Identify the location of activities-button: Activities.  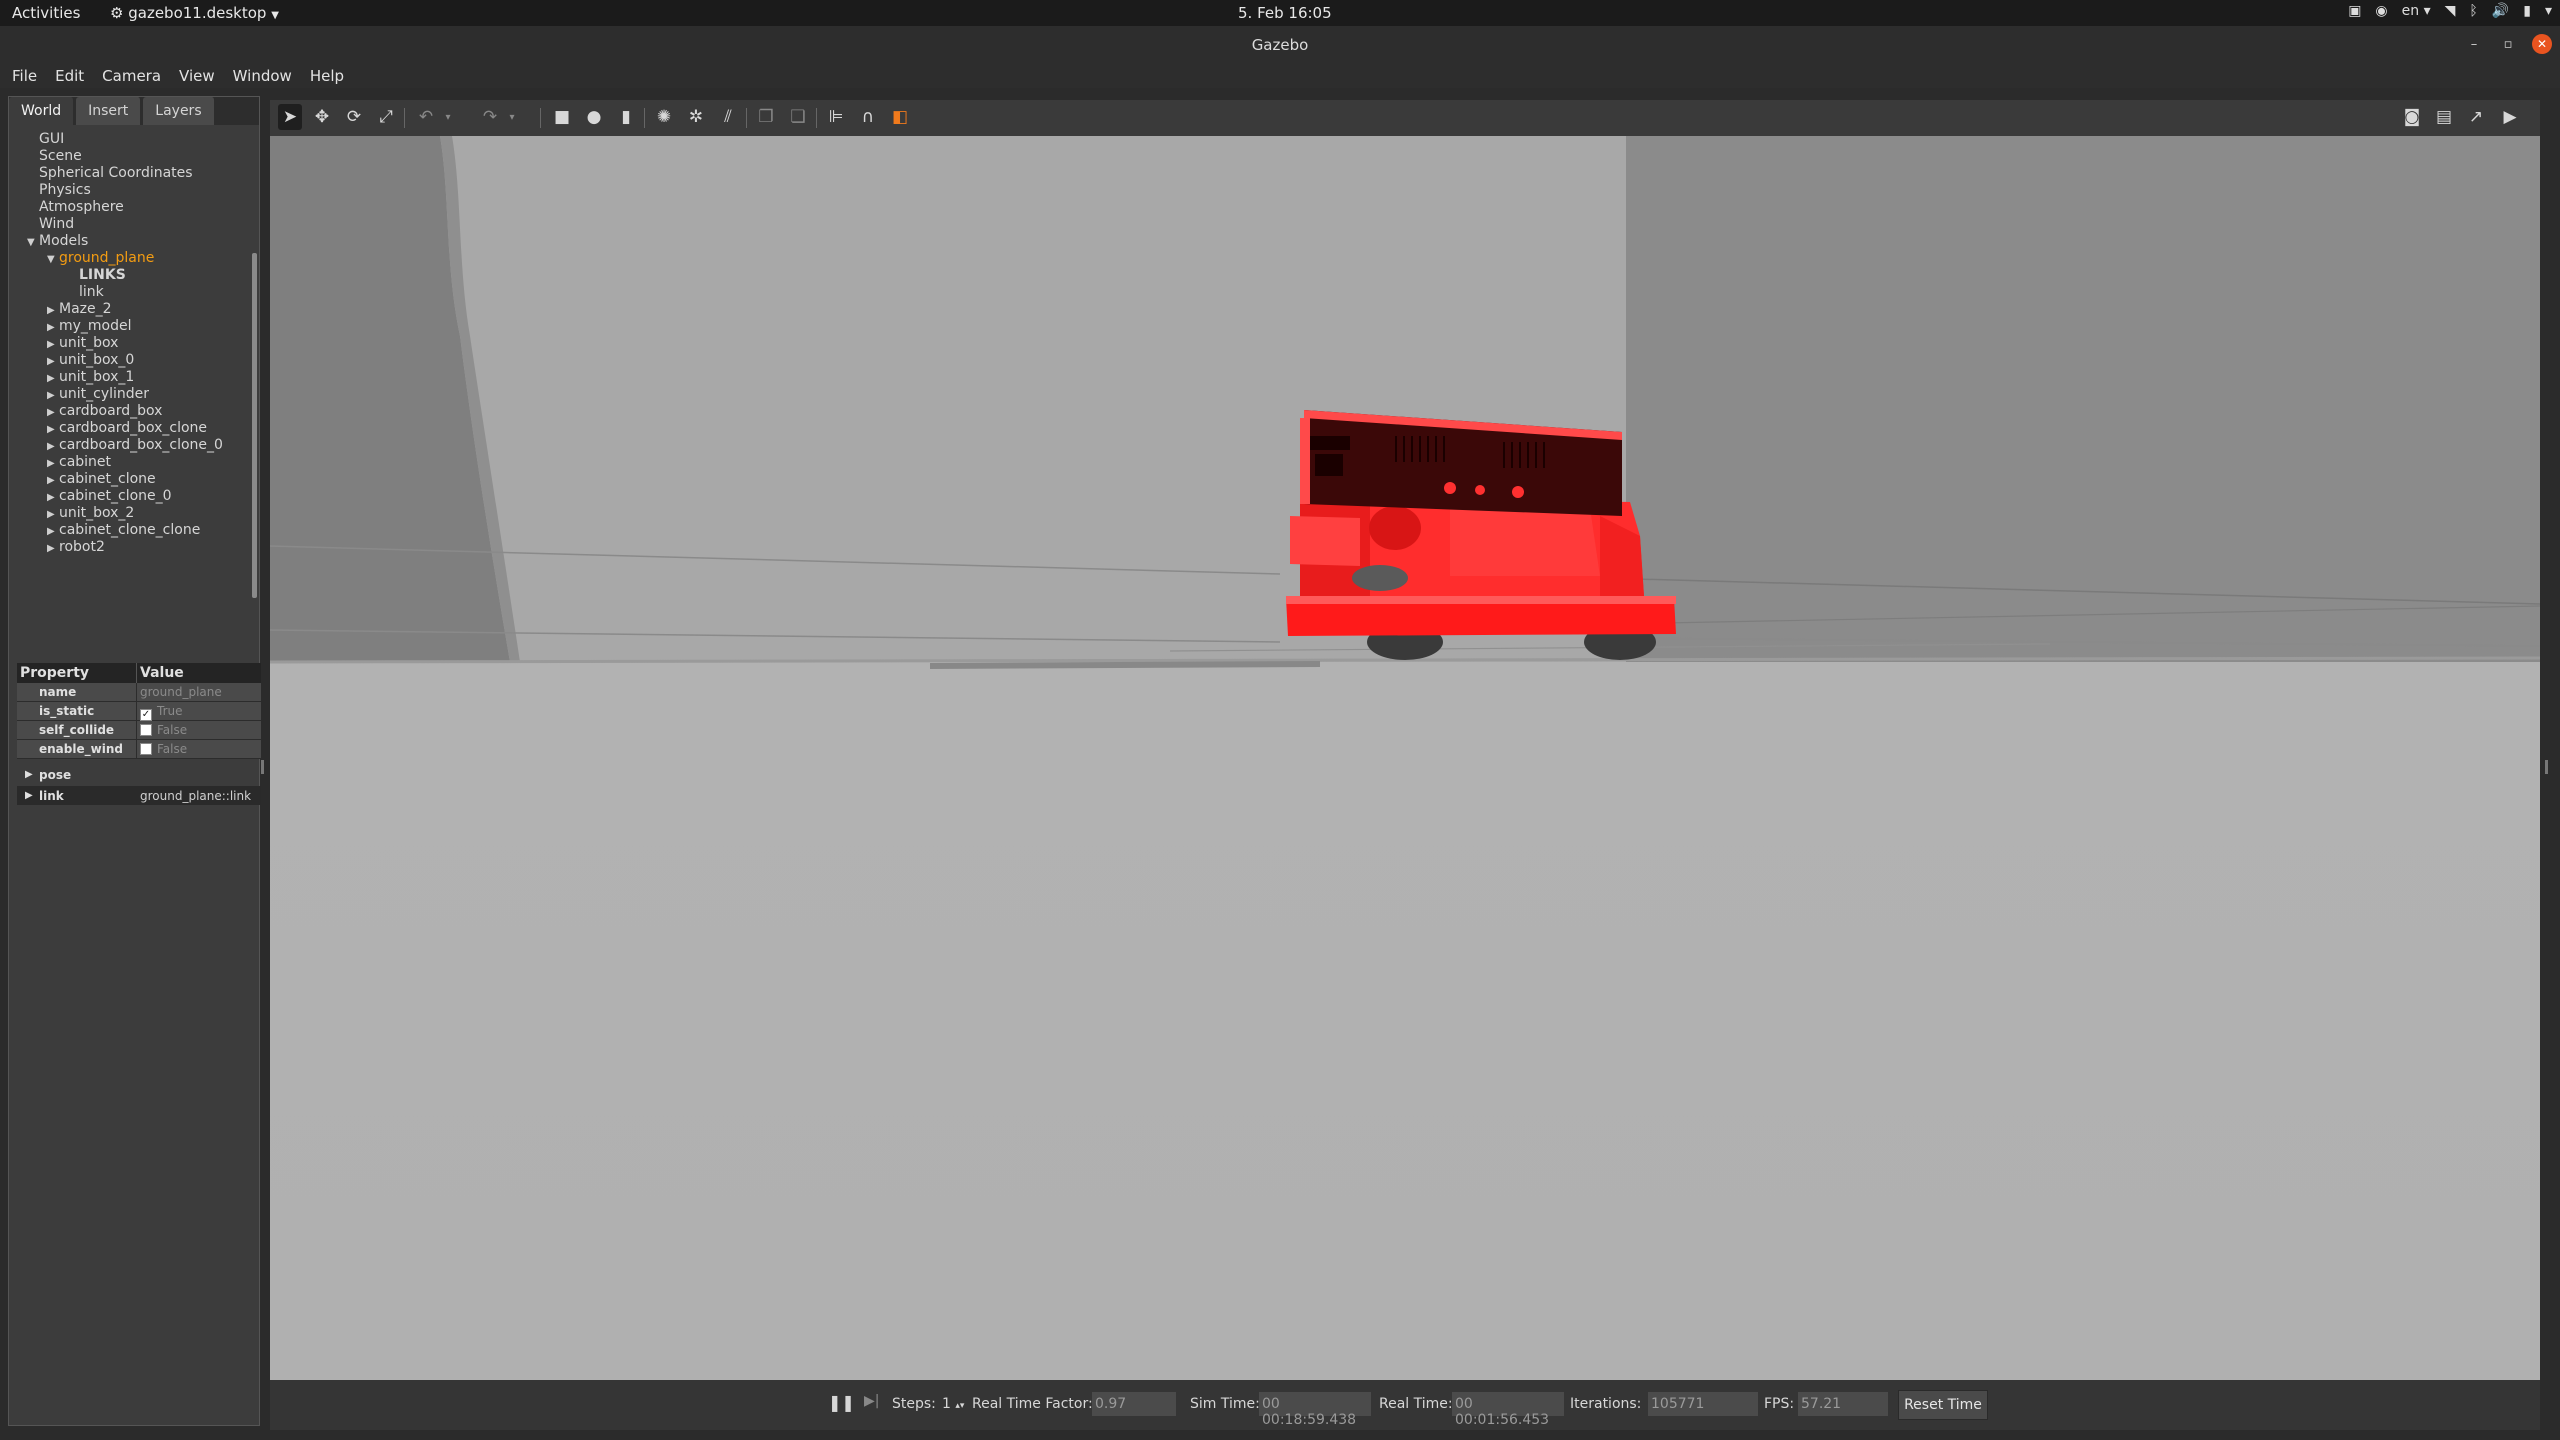
(46, 13).